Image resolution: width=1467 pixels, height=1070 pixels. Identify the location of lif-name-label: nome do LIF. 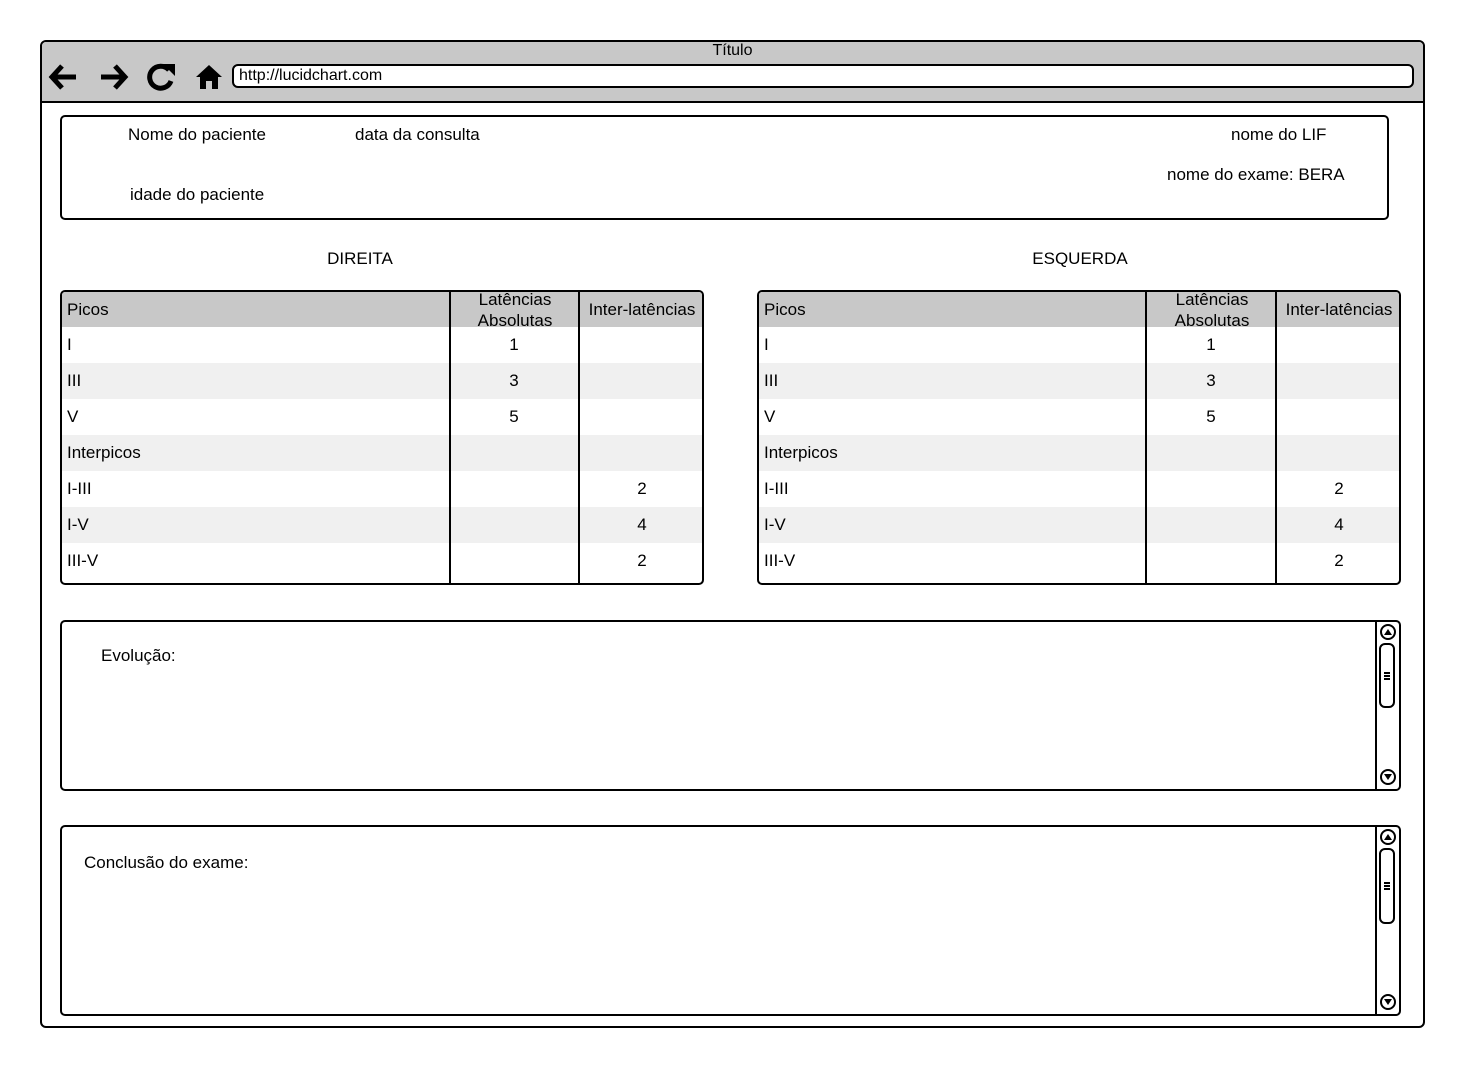
(1279, 134).